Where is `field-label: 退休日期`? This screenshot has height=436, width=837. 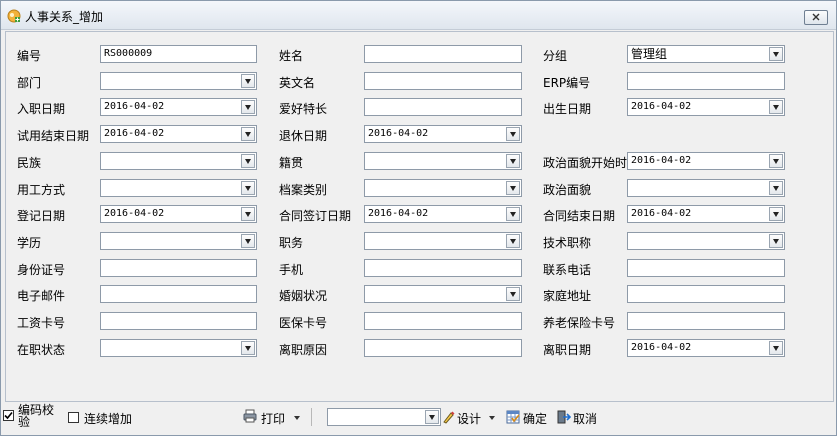
field-label: 退休日期 is located at coordinates (303, 136).